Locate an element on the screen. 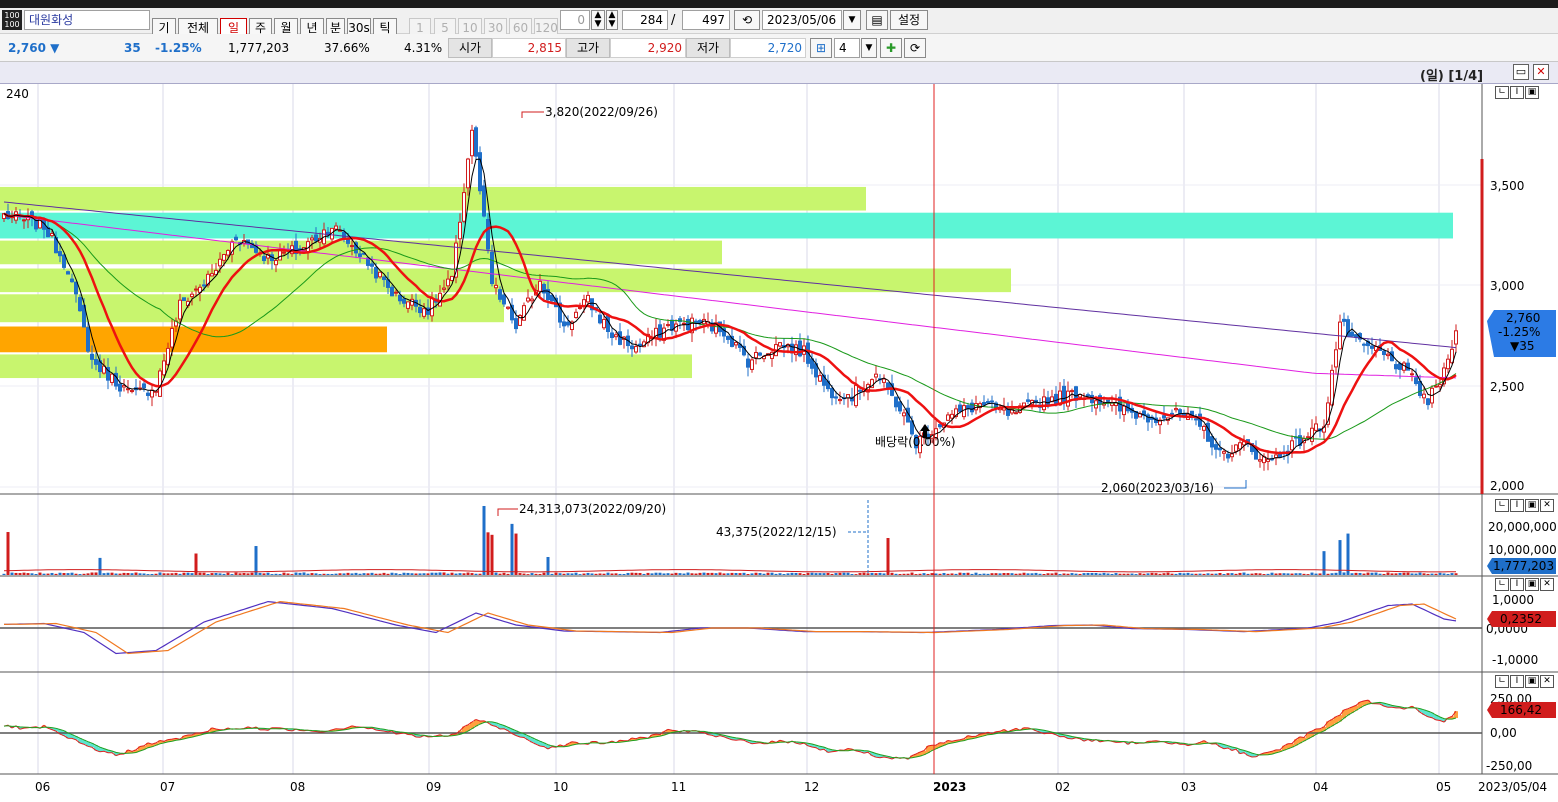  osc-pane-controls: ㄴ Ⅰ ▣ ✕ is located at coordinates (1524, 681).